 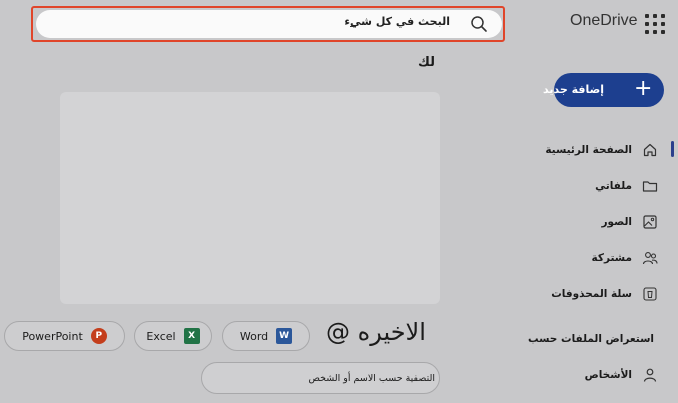 I want to click on sidebar-item-recycle-bin: سلة المحذوفات, so click(x=604, y=294).